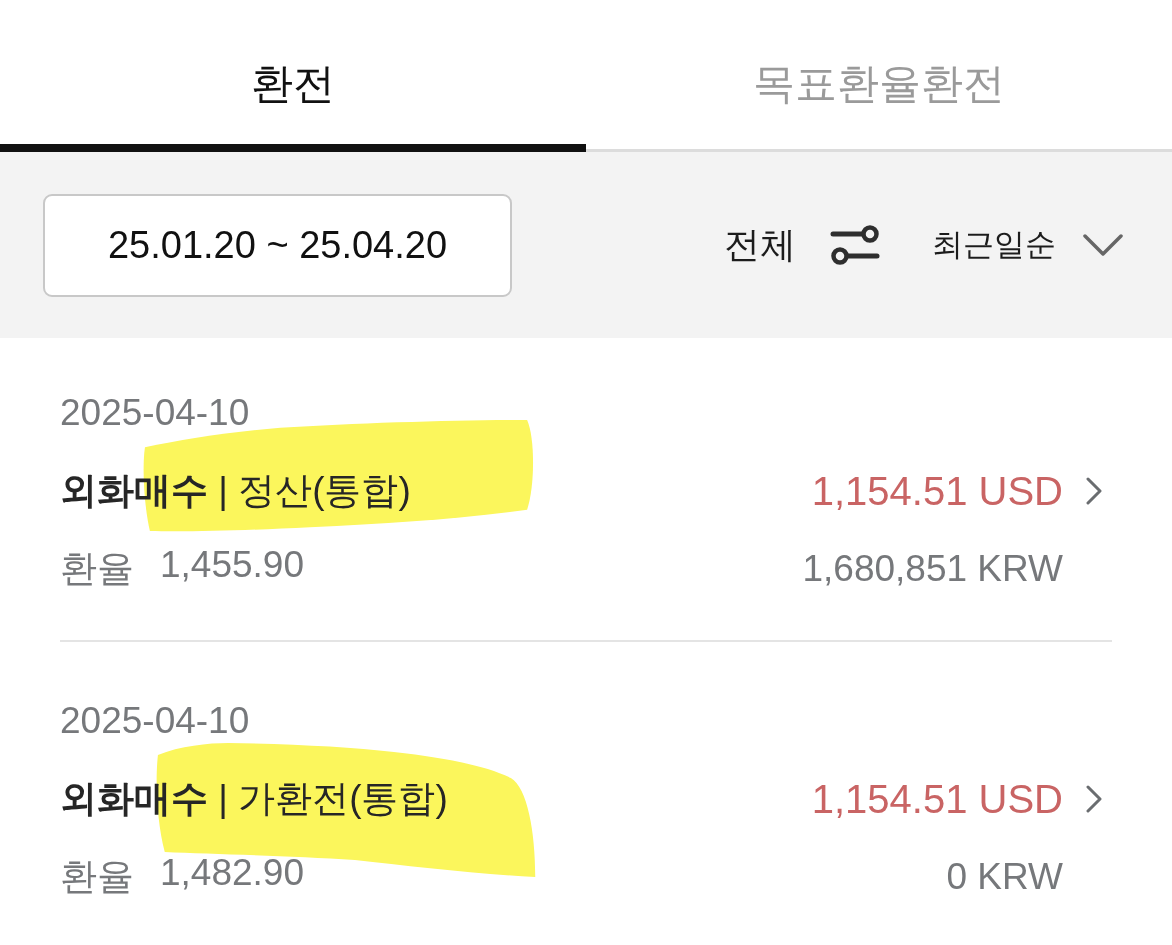 The image size is (1172, 945). Describe the element at coordinates (855, 245) in the screenshot. I see `filter-icon` at that location.